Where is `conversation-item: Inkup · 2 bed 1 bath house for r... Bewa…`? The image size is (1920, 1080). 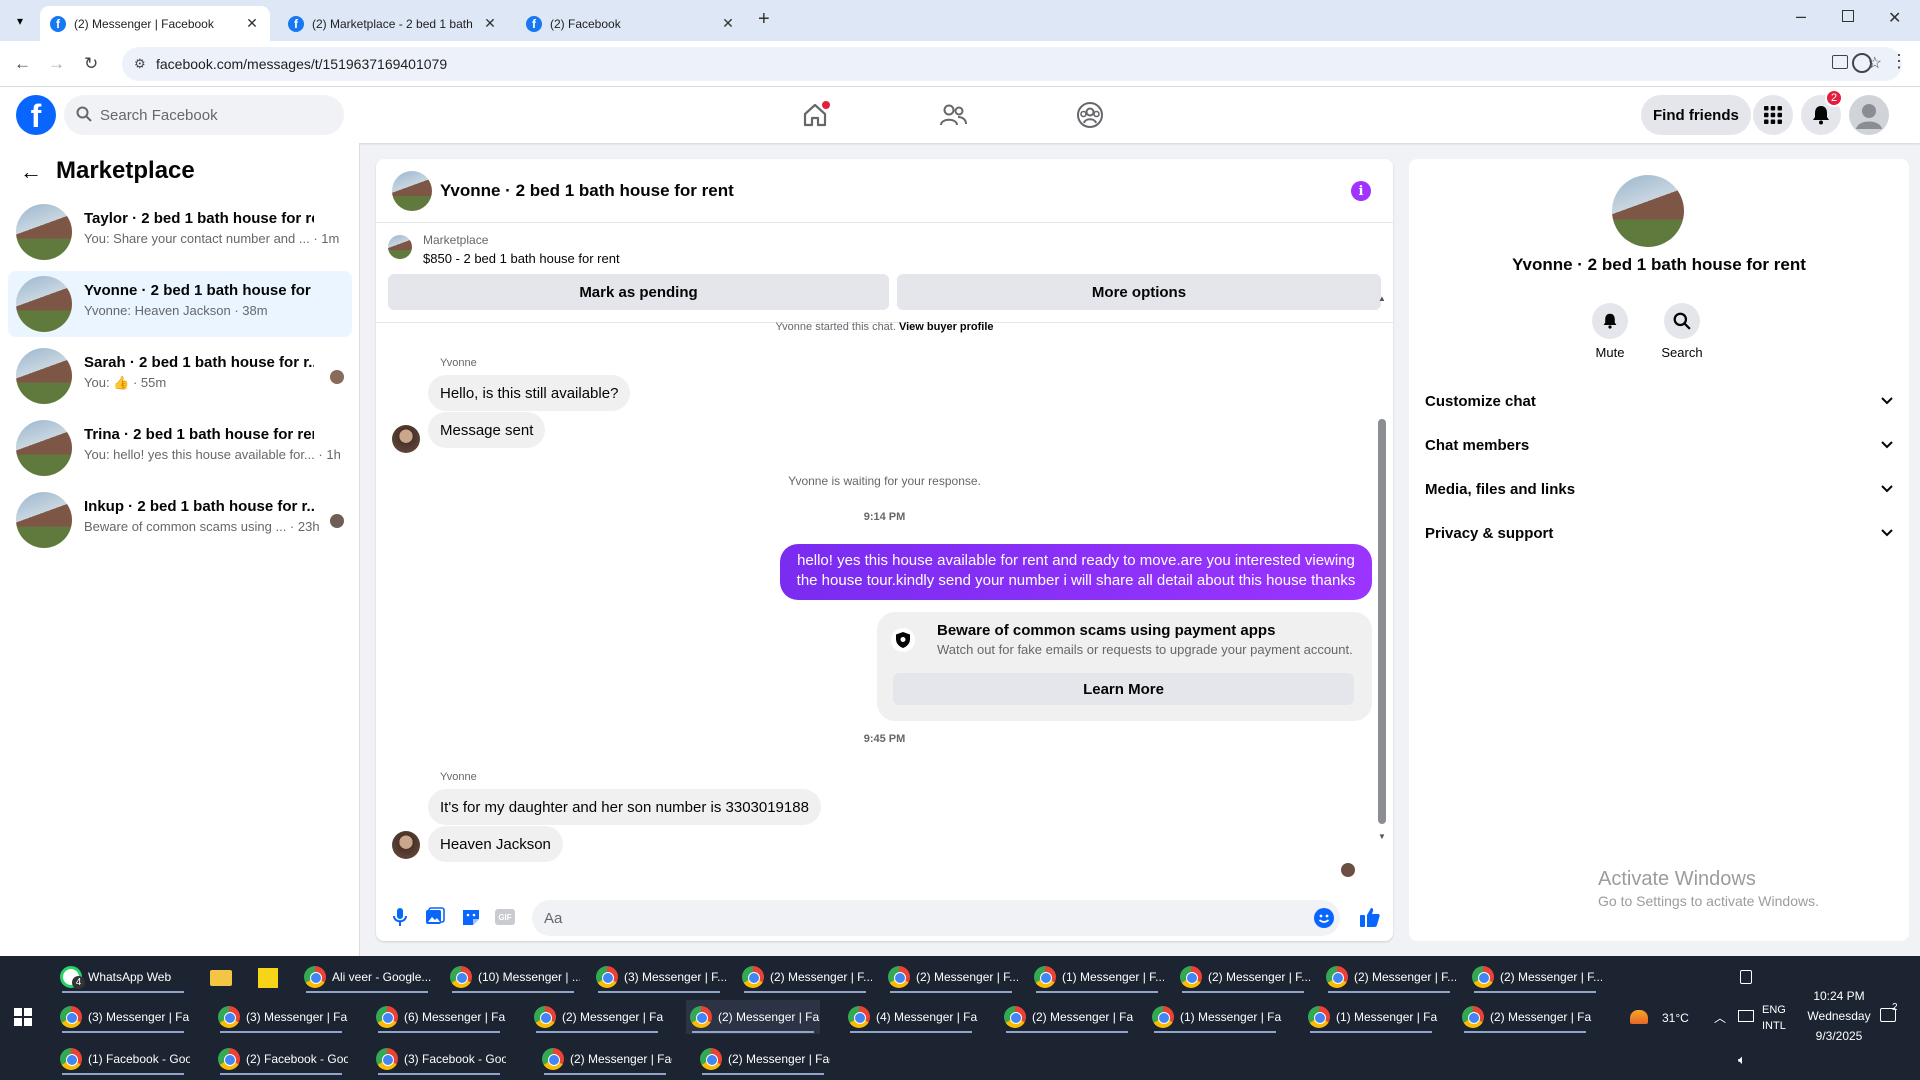
conversation-item: Inkup · 2 bed 1 bath house for r... Bewa… is located at coordinates (180, 520).